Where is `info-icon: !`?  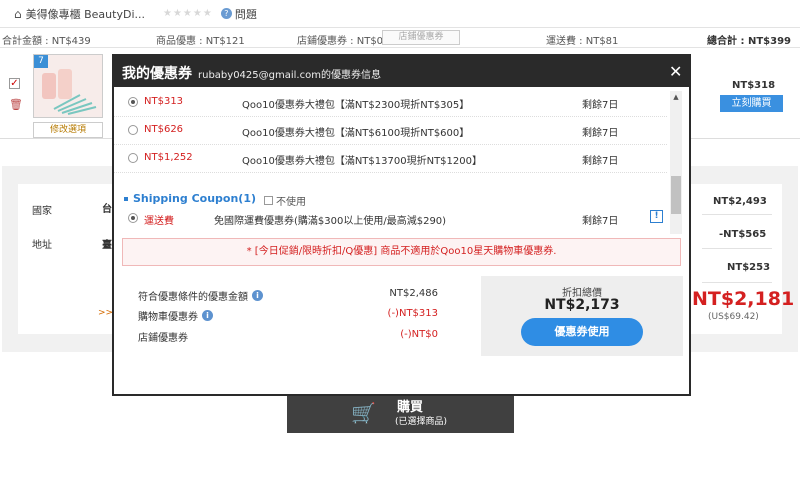
info-icon: ! is located at coordinates (656, 216).